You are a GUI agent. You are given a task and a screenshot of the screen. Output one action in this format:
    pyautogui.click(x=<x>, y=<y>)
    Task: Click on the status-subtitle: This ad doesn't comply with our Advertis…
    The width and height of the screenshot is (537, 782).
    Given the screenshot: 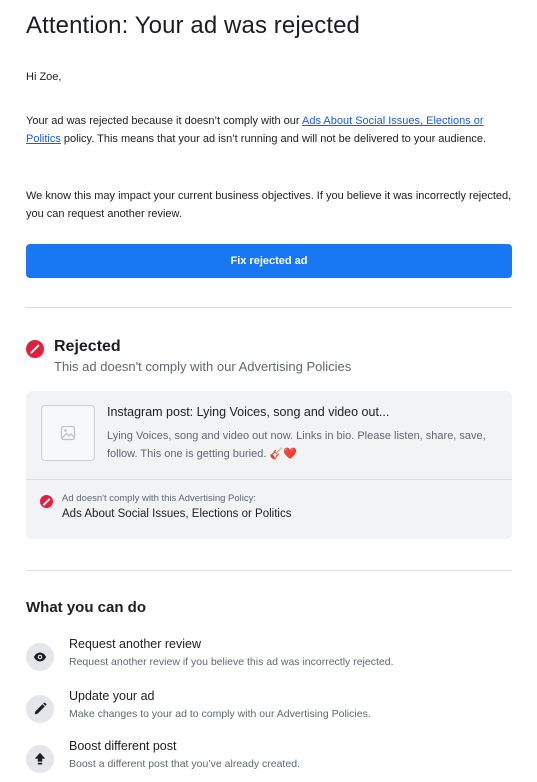 What is the action you would take?
    pyautogui.click(x=203, y=366)
    